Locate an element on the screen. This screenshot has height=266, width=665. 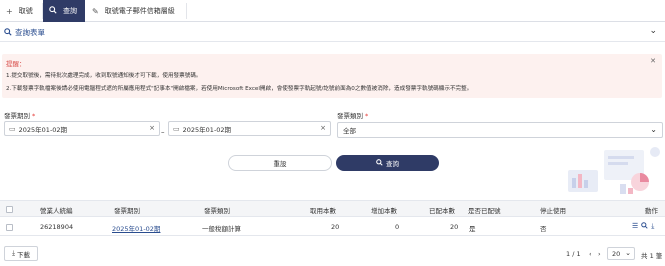
col-ban: 營業人統編 is located at coordinates (56, 211).